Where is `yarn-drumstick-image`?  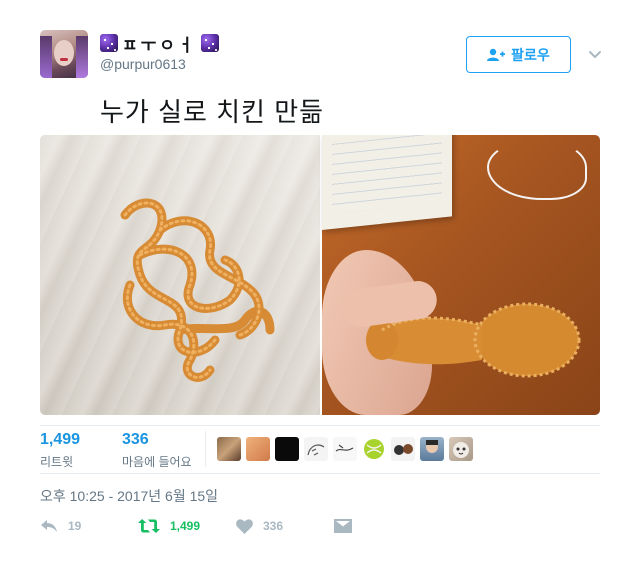
yarn-drumstick-image is located at coordinates (473, 340).